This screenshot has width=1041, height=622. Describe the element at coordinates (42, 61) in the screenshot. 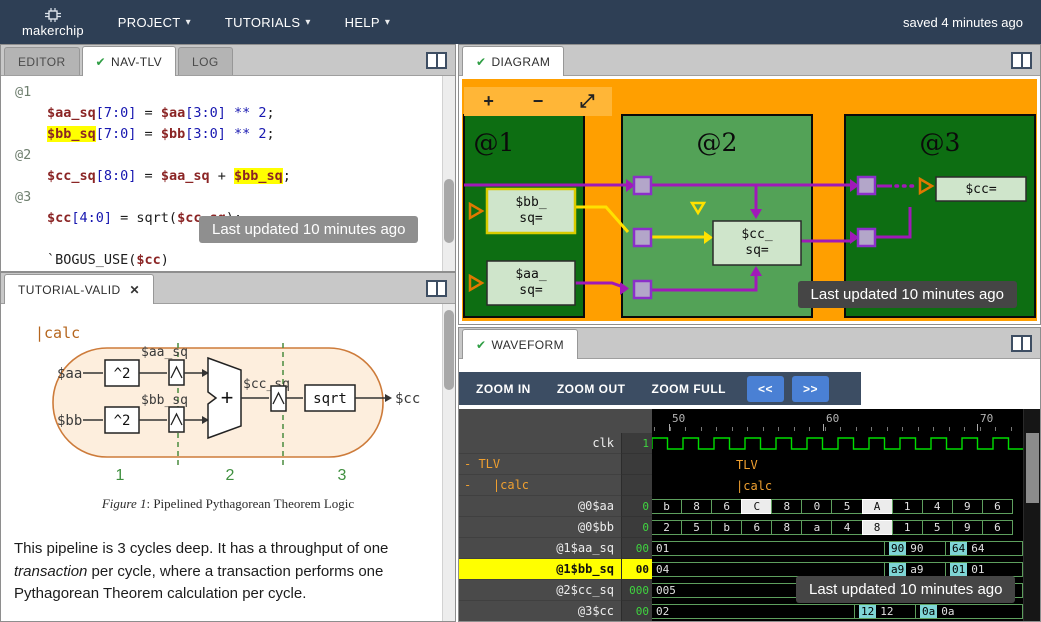

I see `tab-editor: EDITOR` at that location.